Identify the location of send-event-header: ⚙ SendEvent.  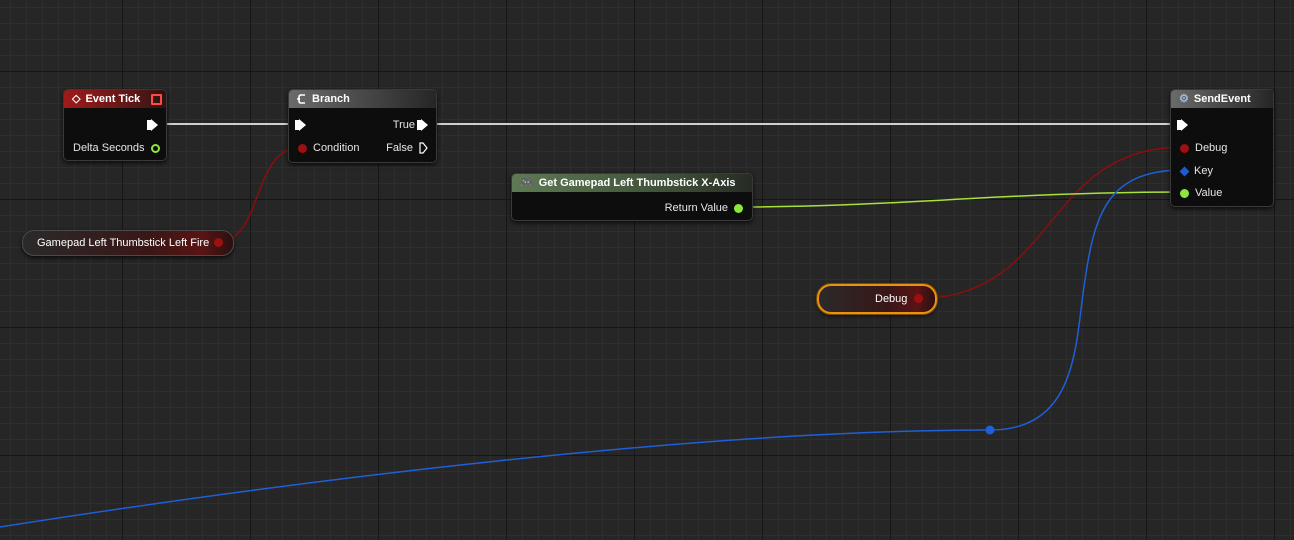
(1222, 99).